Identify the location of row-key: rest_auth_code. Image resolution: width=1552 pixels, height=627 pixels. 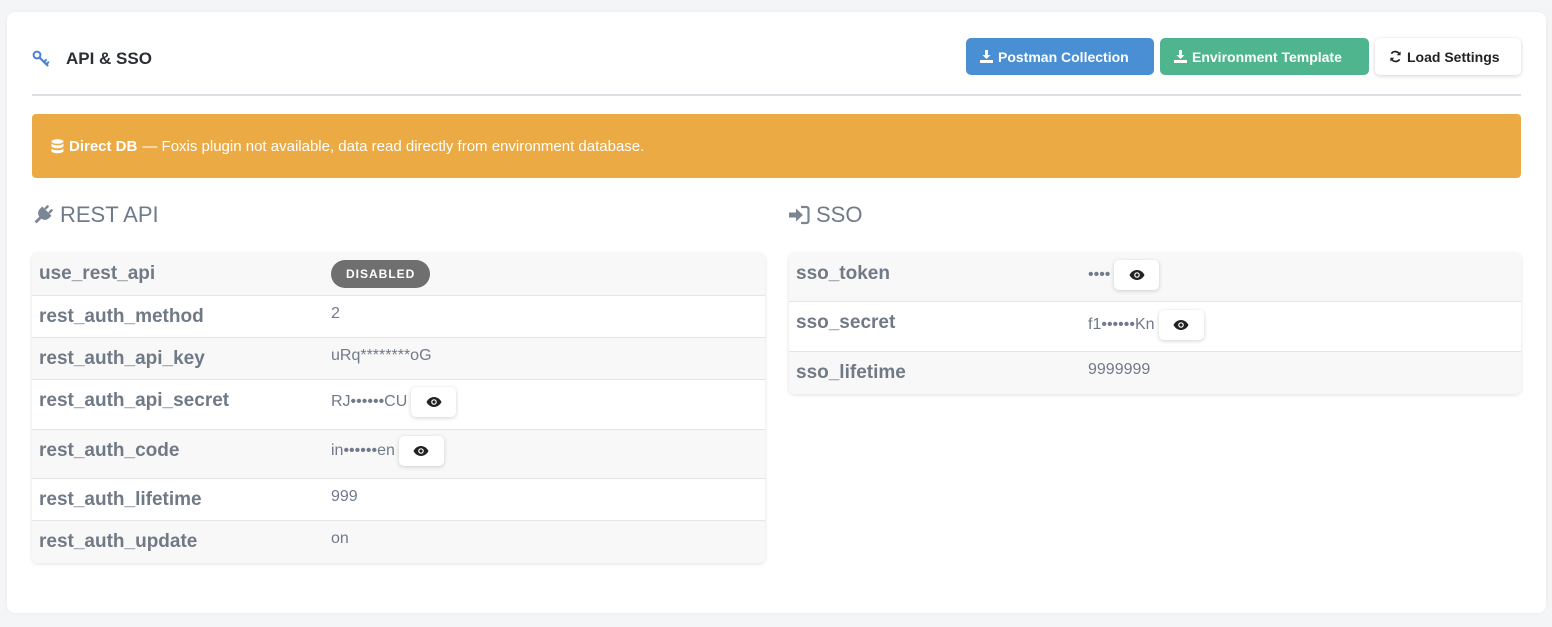
(109, 450).